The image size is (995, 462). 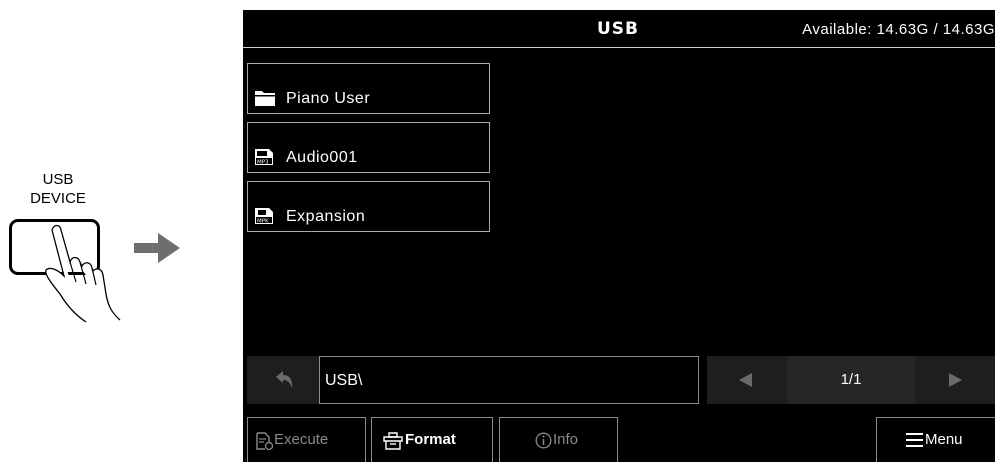 What do you see at coordinates (83, 273) in the screenshot?
I see `finger-press-icon` at bounding box center [83, 273].